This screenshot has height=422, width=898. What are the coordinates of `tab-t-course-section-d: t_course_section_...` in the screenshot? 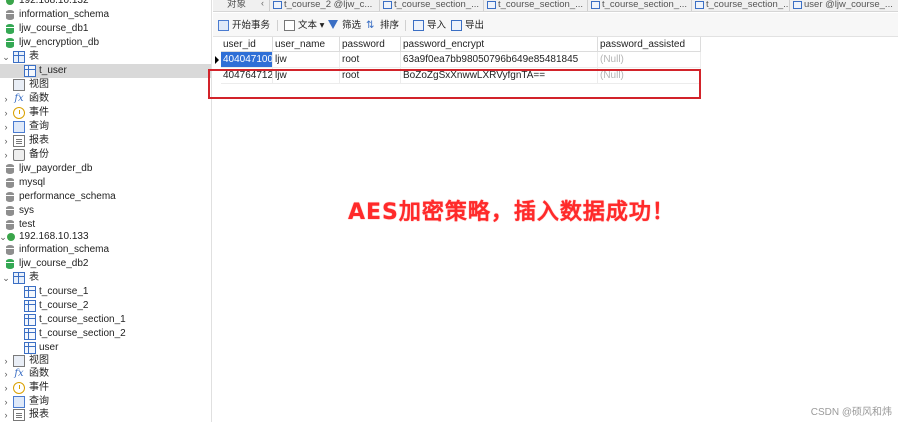 It's located at (740, 5).